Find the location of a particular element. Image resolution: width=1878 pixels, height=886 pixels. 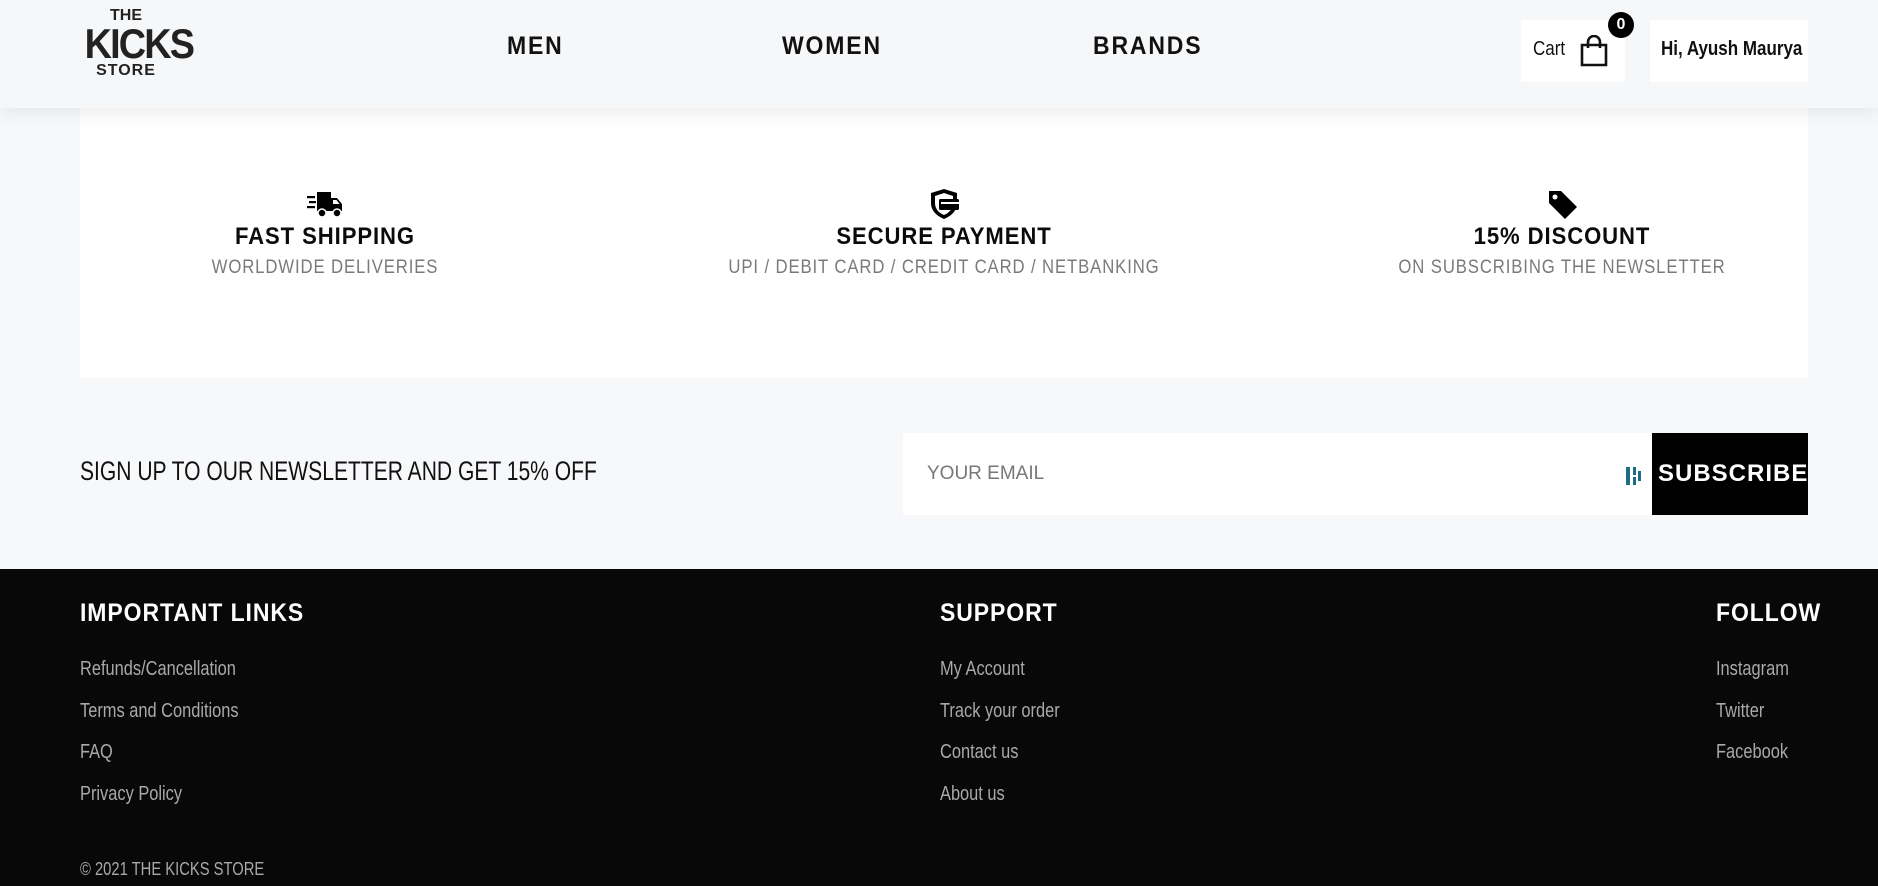

footer-link-contact: Contact us is located at coordinates (1000, 762).